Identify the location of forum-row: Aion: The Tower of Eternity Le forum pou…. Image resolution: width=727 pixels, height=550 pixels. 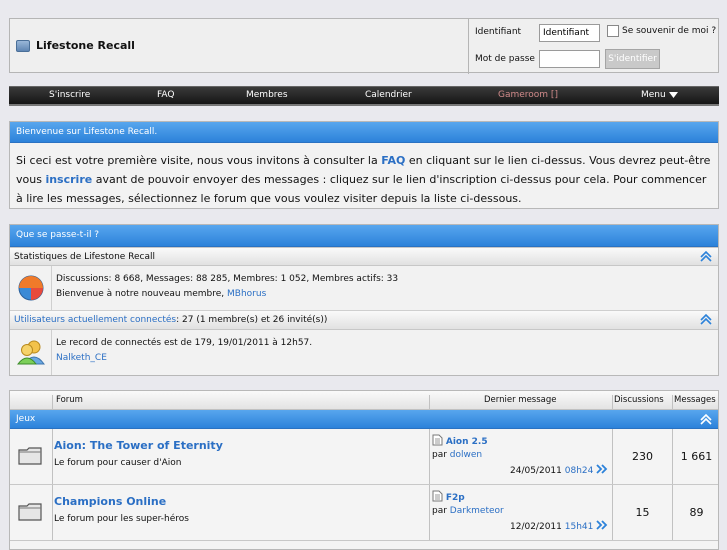
(364, 457).